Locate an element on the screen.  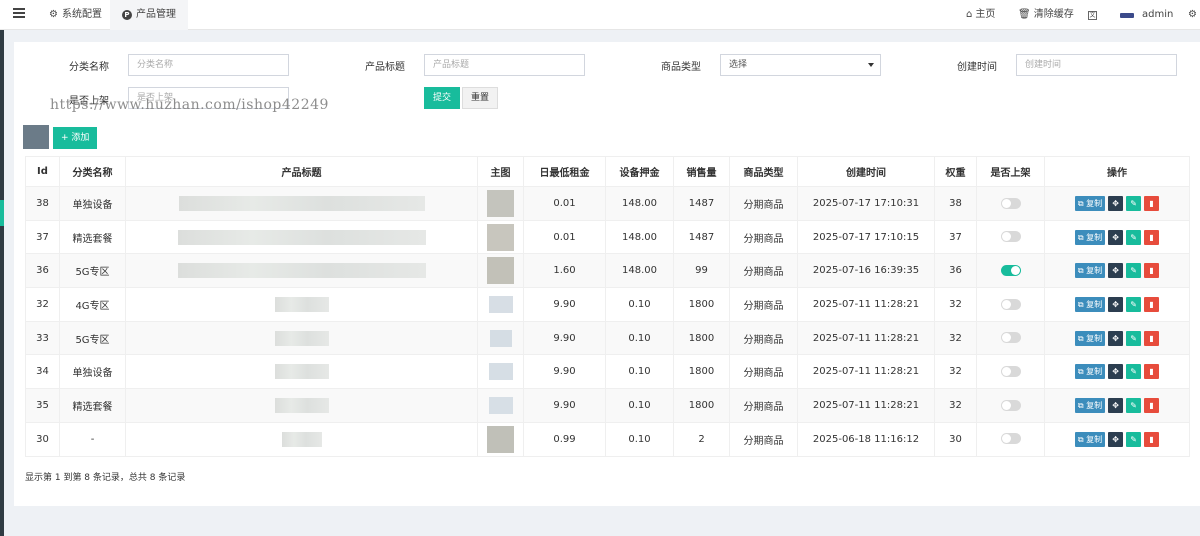
submit-button: 提交 is located at coordinates (442, 98).